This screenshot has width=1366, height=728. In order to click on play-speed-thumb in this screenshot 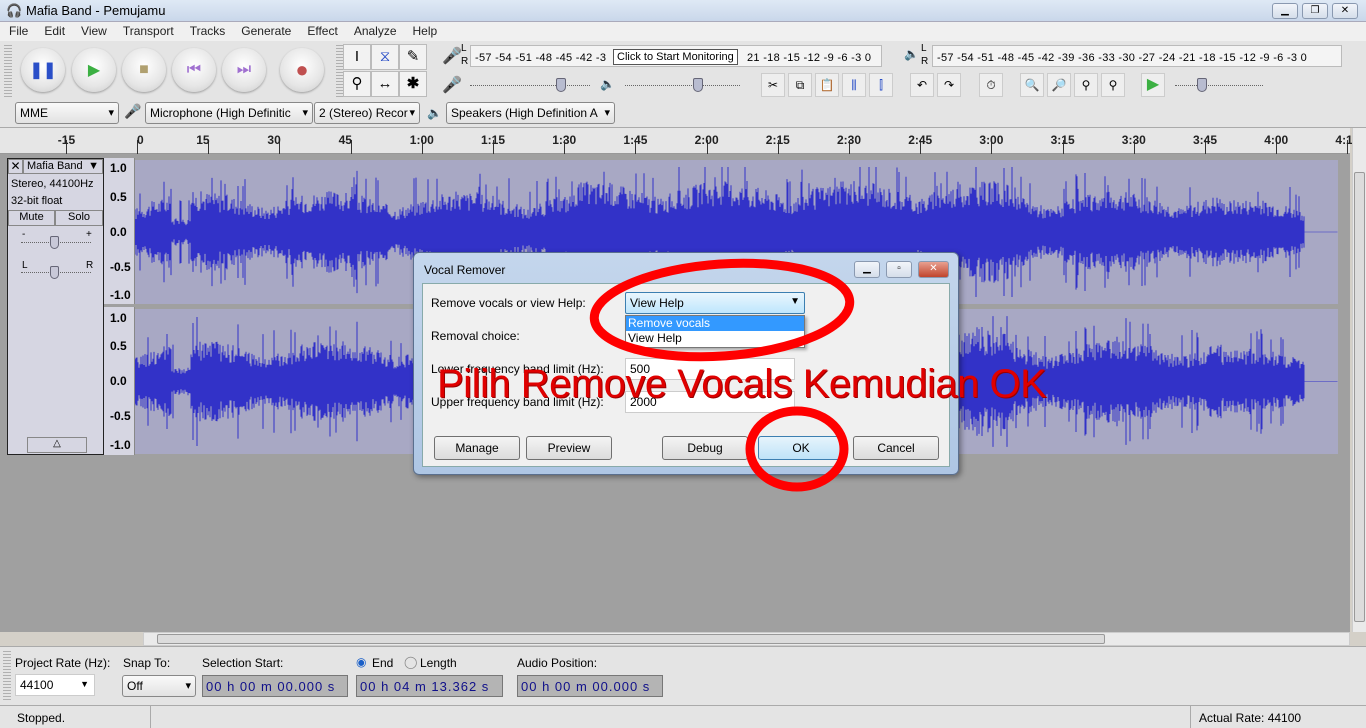, I will do `click(1202, 85)`.